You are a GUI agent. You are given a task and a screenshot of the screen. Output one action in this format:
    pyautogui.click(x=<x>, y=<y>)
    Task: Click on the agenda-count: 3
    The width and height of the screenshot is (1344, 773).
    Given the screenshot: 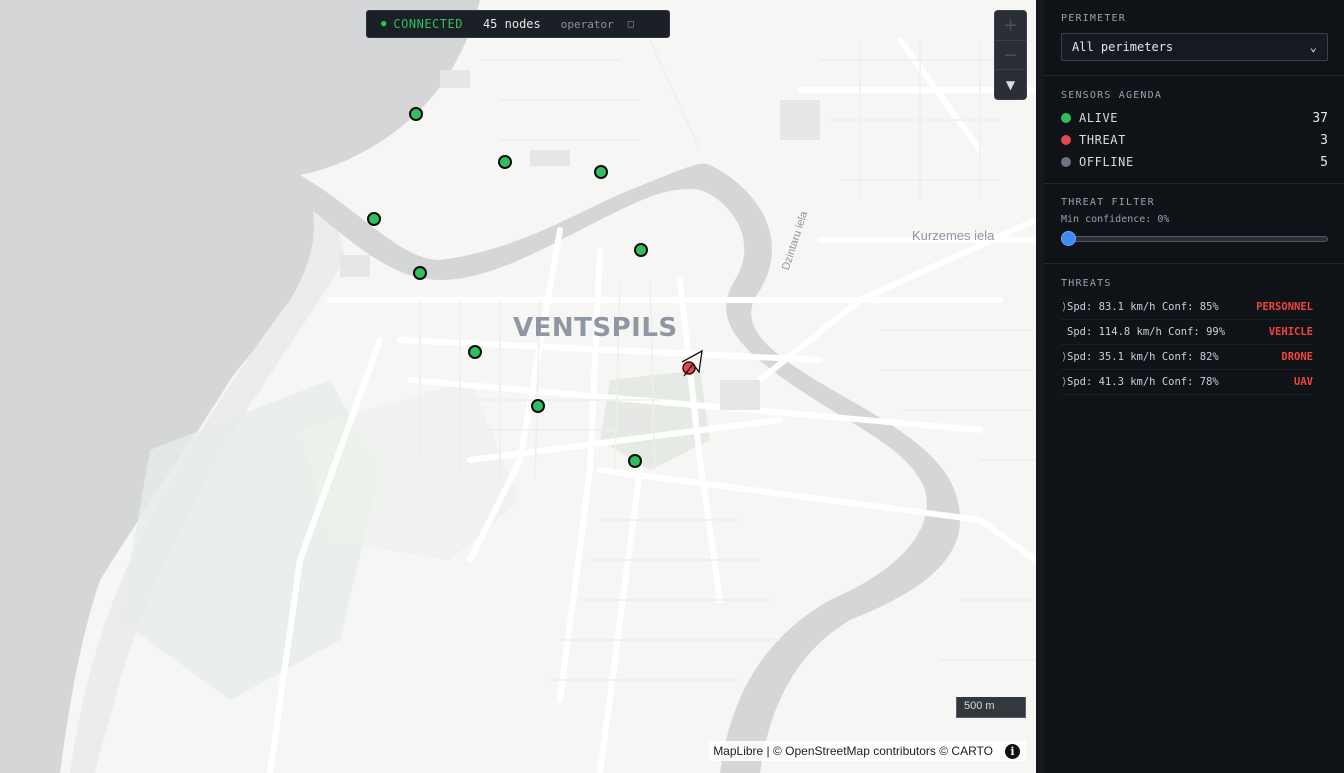 What is the action you would take?
    pyautogui.click(x=1324, y=140)
    